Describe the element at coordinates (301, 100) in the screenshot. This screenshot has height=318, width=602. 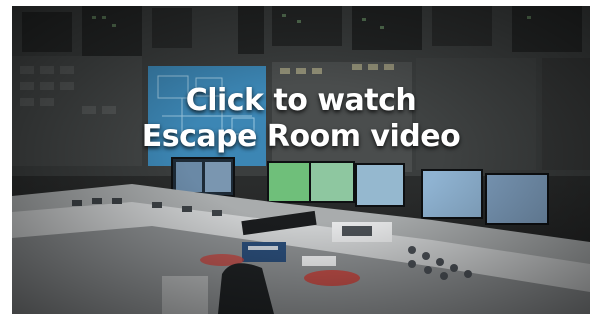
I see `overlay-title-line1: Click to watch` at that location.